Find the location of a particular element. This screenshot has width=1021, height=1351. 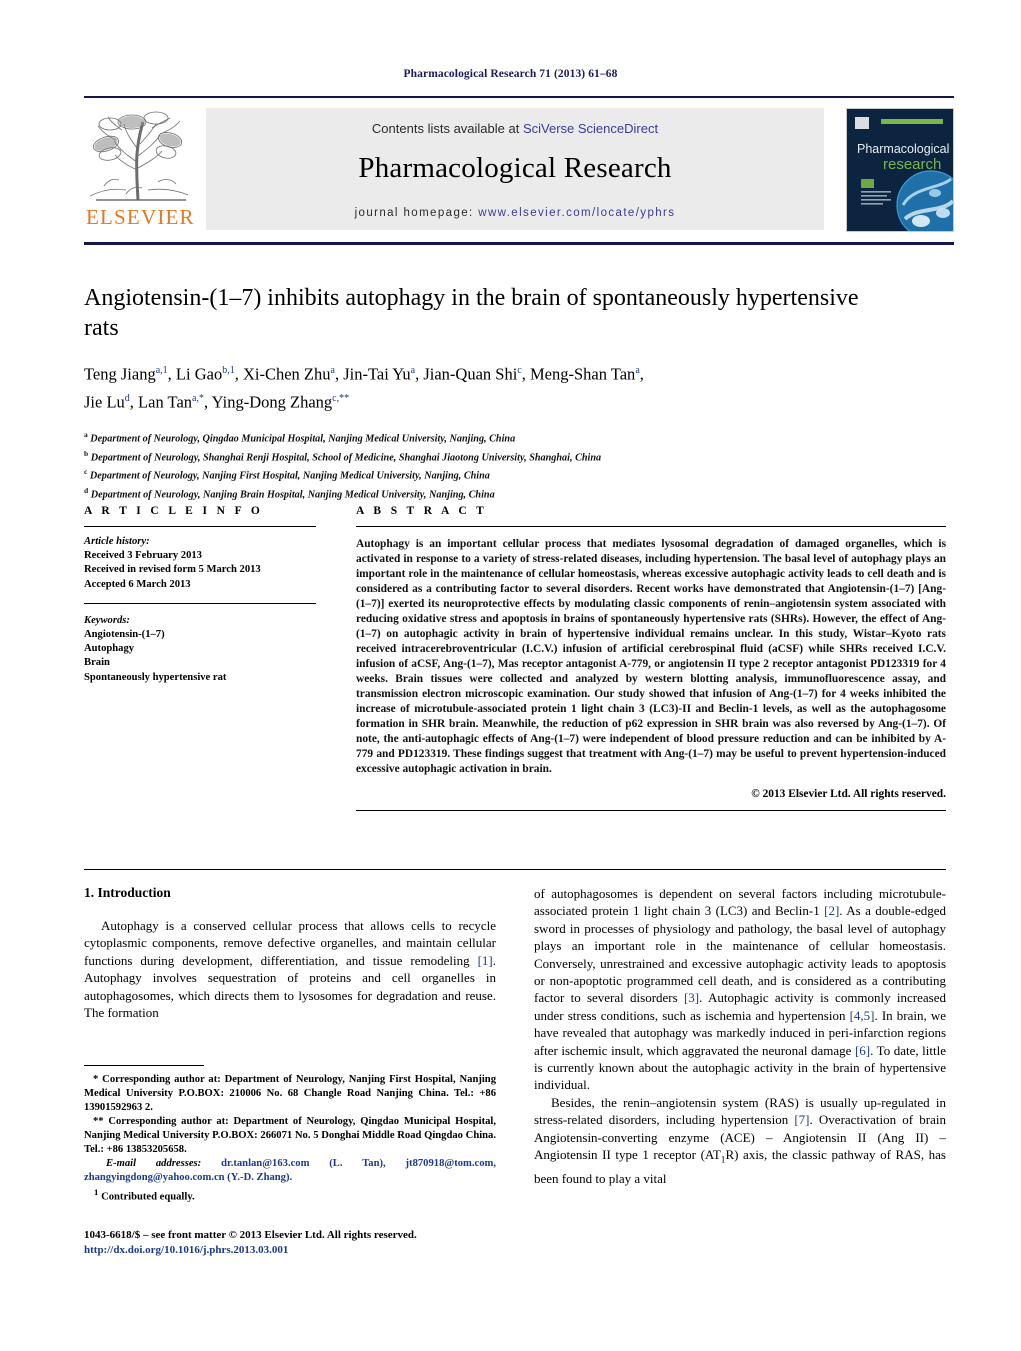

history-item: Received 3 February 2013 is located at coordinates (143, 556).